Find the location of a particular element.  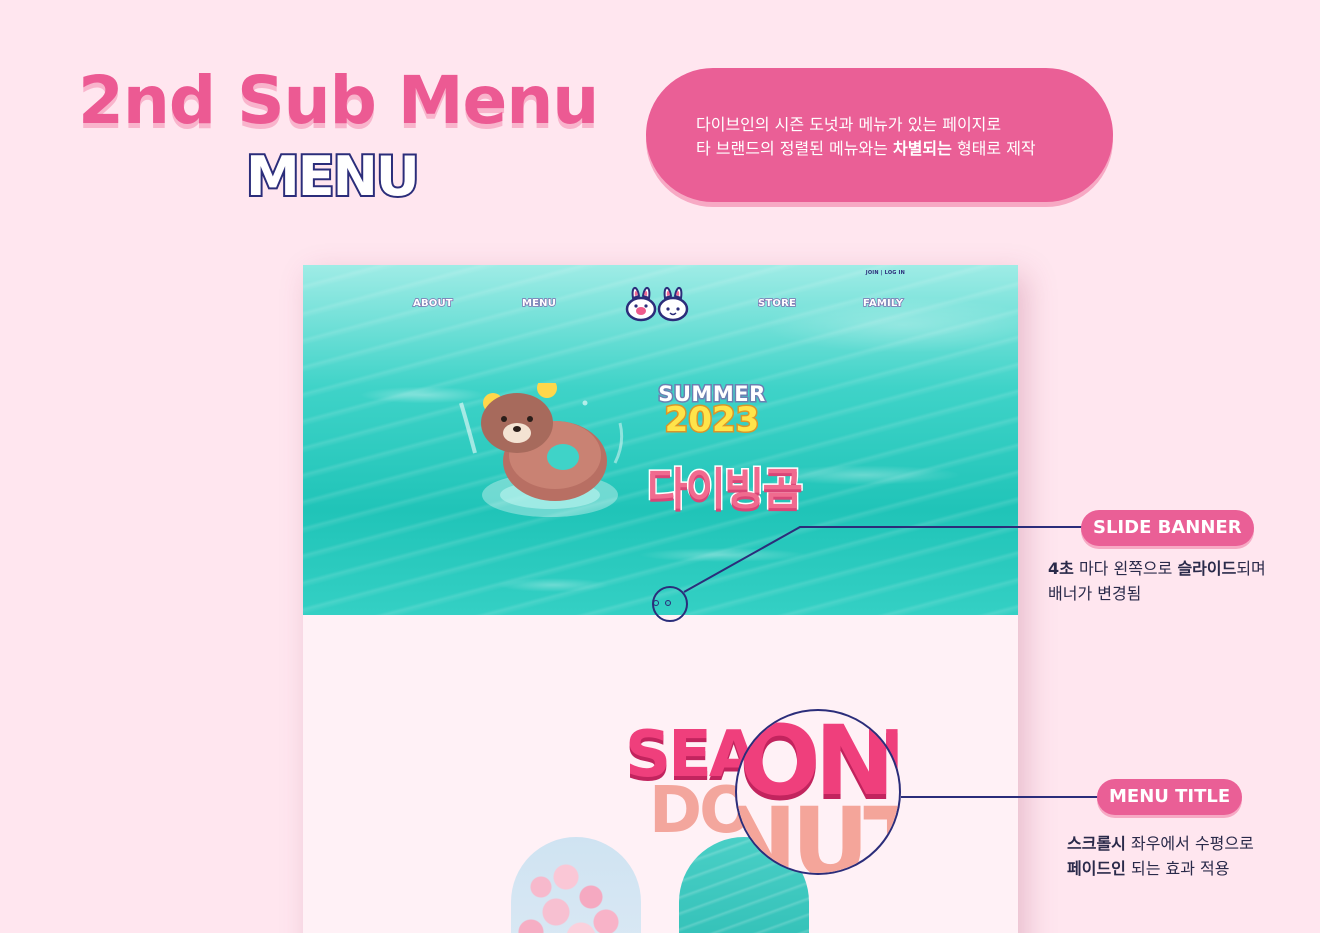

page-title: 2nd Sub Menu is located at coordinates (338, 100).